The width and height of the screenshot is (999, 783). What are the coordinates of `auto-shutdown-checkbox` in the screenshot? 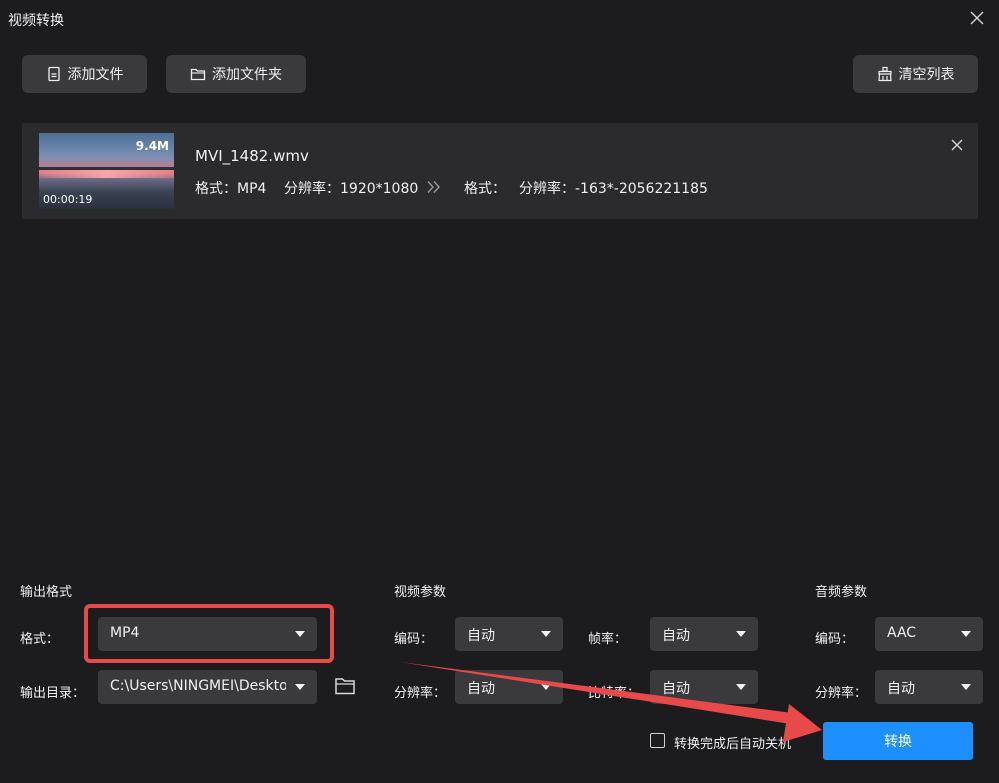 It's located at (657, 740).